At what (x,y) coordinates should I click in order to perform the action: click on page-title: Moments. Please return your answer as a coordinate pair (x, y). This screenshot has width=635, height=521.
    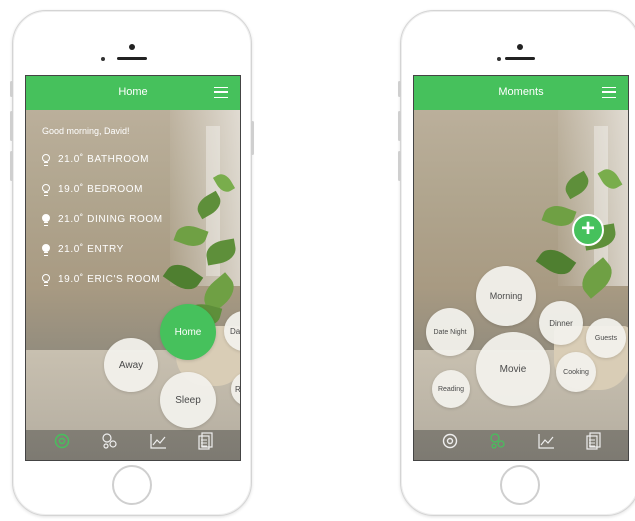
    Looking at the image, I should click on (521, 92).